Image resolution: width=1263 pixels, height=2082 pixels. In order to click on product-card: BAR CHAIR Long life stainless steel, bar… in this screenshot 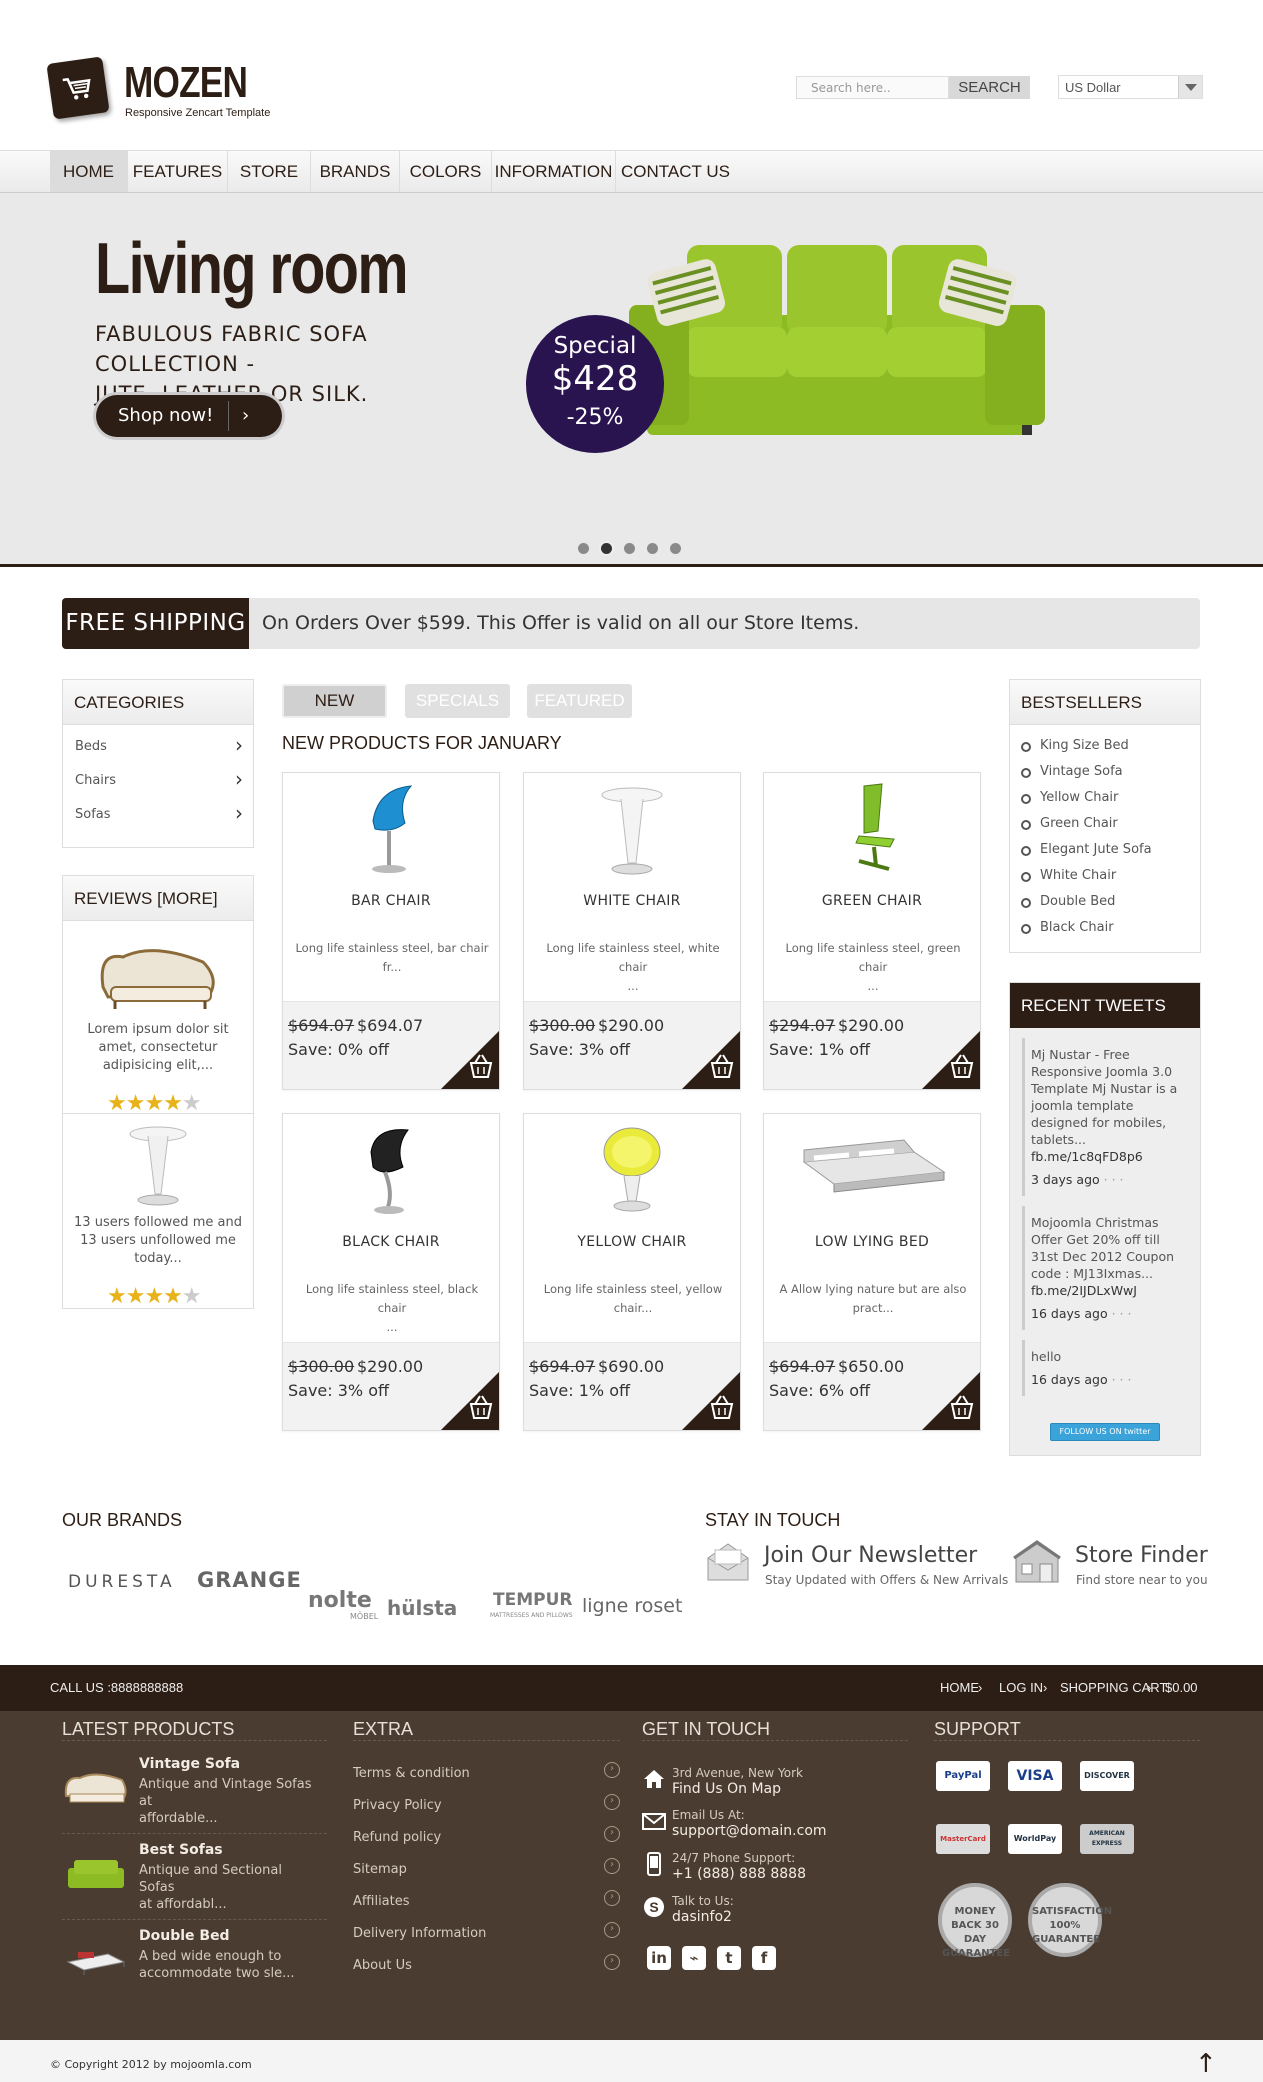, I will do `click(391, 931)`.